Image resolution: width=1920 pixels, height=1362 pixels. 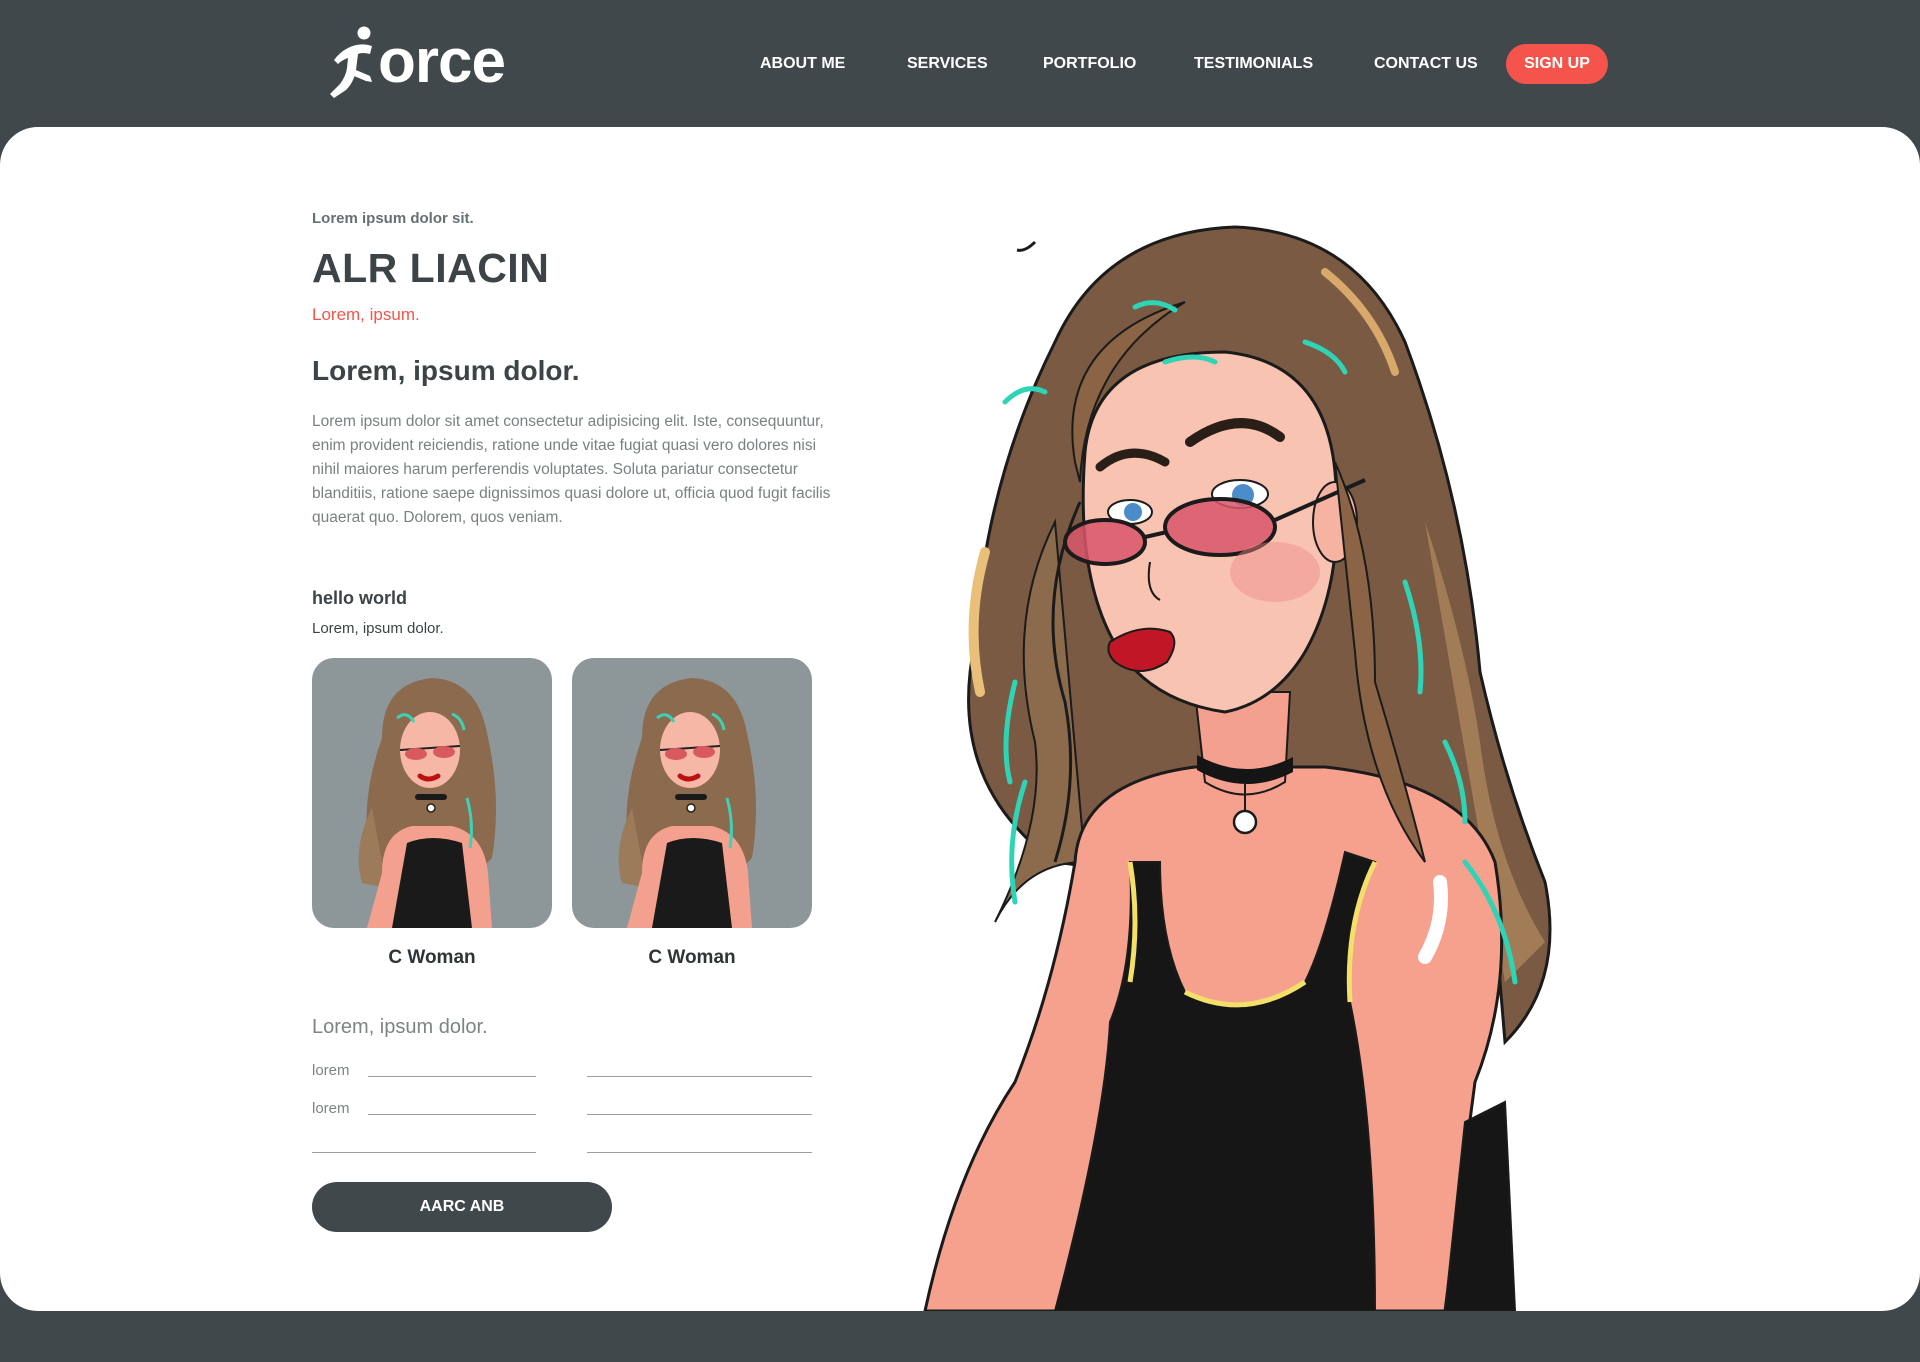 I want to click on nav-item-about-me: ABOUT ME, so click(x=802, y=64).